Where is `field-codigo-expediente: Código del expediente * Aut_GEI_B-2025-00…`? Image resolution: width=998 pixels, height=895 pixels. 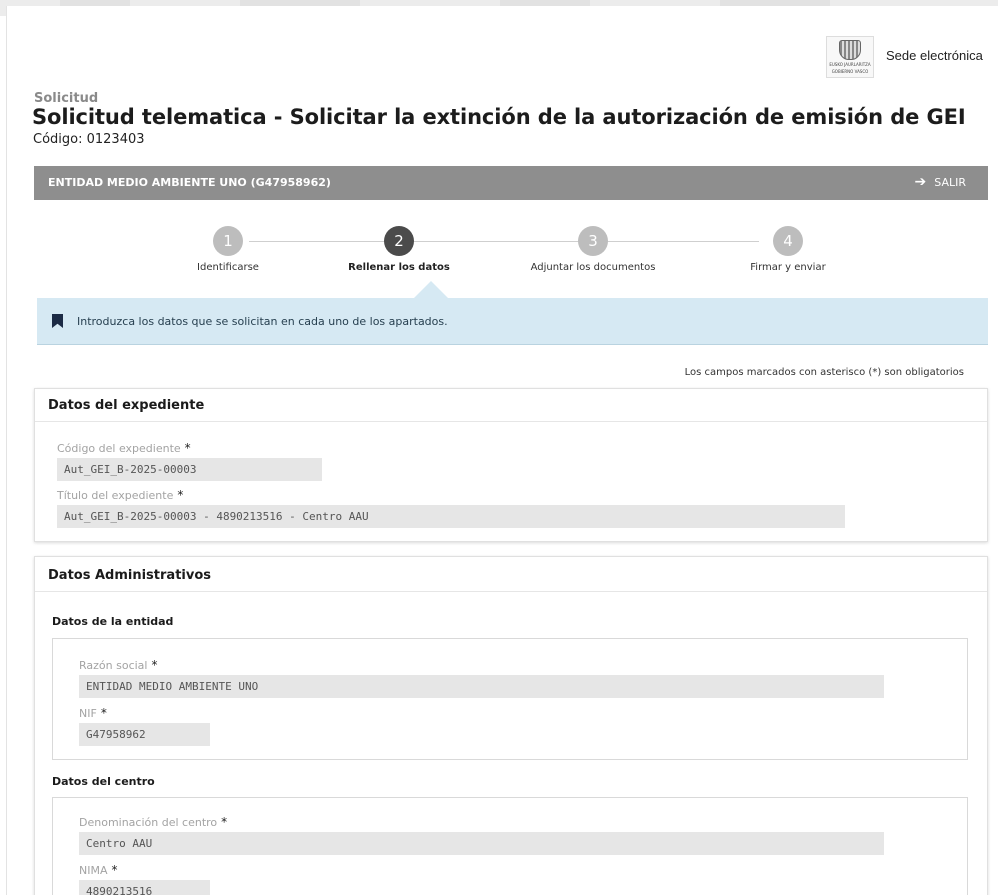 field-codigo-expediente: Código del expediente * Aut_GEI_B-2025-00… is located at coordinates (189, 461).